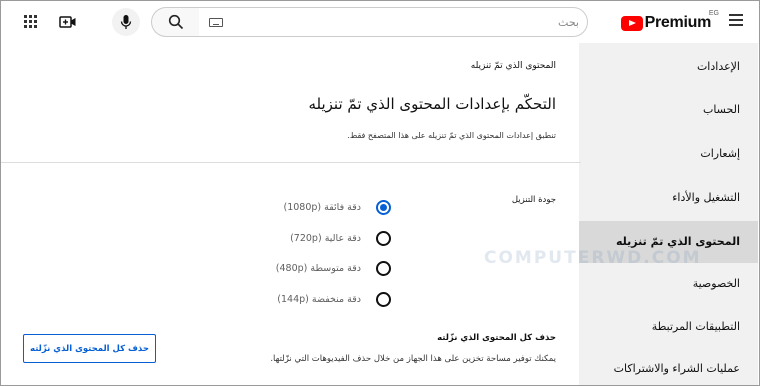 This screenshot has height=386, width=760. What do you see at coordinates (318, 268) in the screenshot?
I see `quality-option-label: دقة متوسطة (480p)` at bounding box center [318, 268].